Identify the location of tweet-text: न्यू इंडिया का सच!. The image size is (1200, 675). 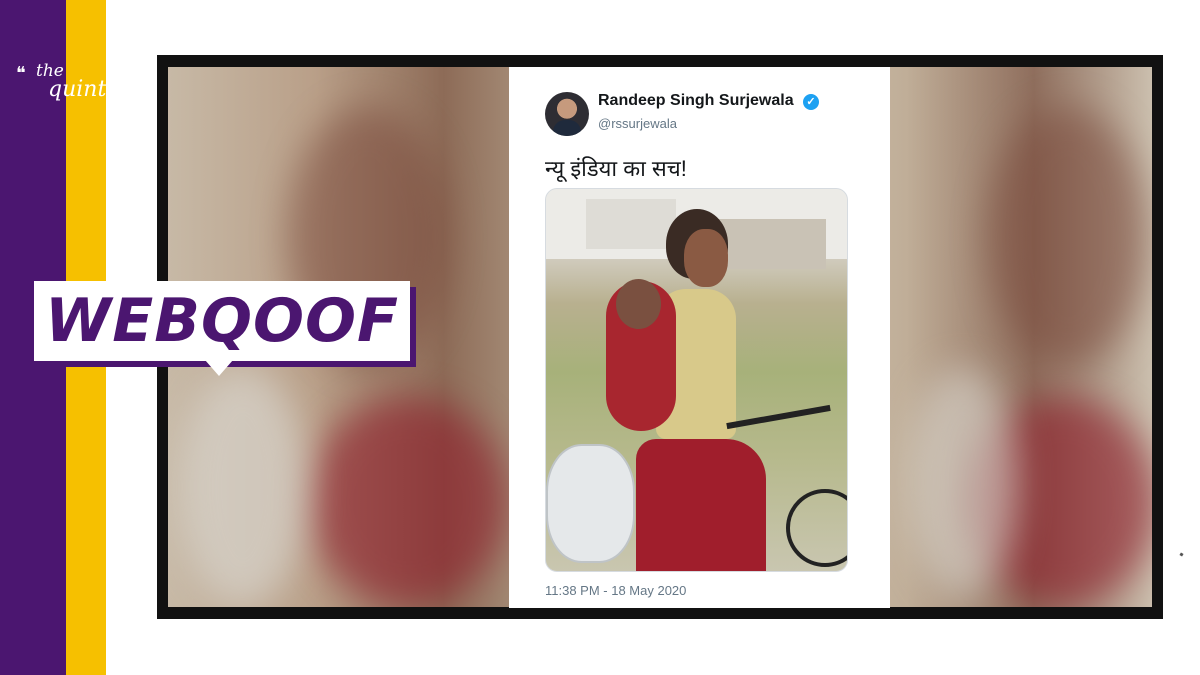
(616, 168).